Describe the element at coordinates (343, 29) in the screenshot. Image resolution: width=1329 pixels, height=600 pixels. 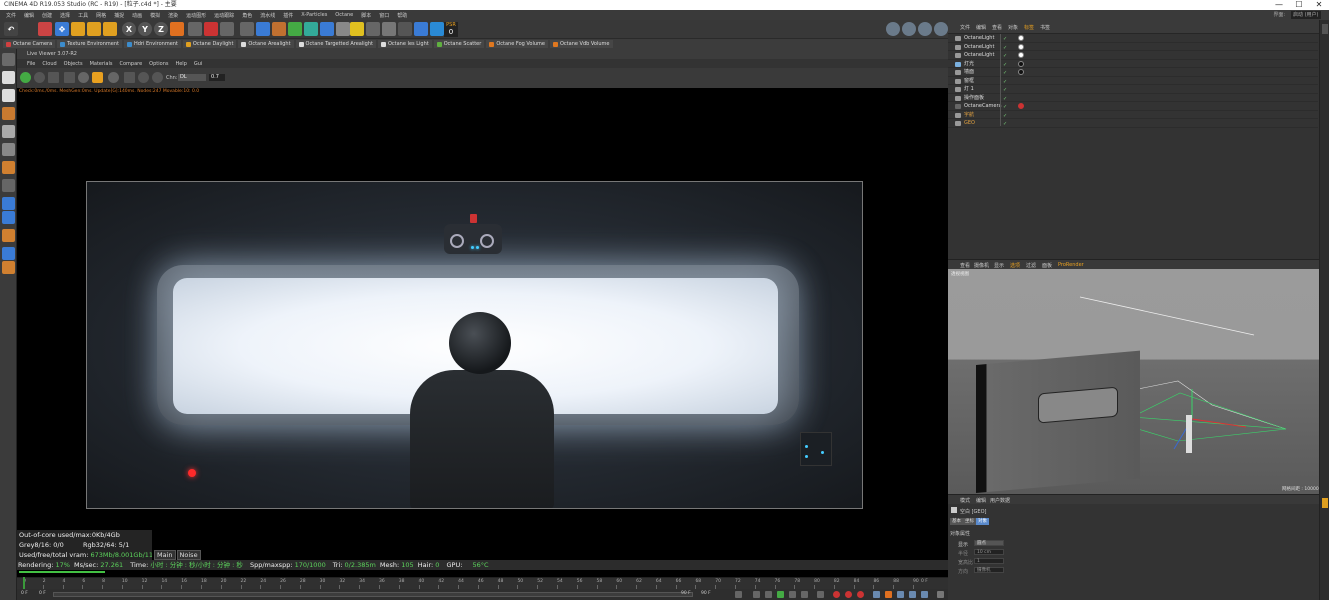
I see `camera-icon` at that location.